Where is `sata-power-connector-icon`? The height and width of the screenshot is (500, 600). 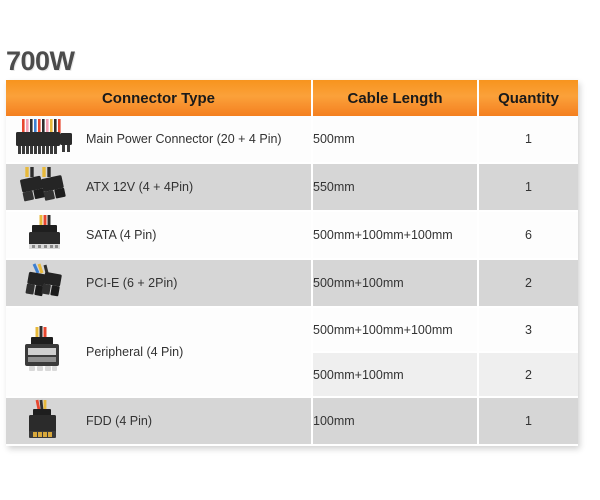
sata-power-connector-icon is located at coordinates (44, 235).